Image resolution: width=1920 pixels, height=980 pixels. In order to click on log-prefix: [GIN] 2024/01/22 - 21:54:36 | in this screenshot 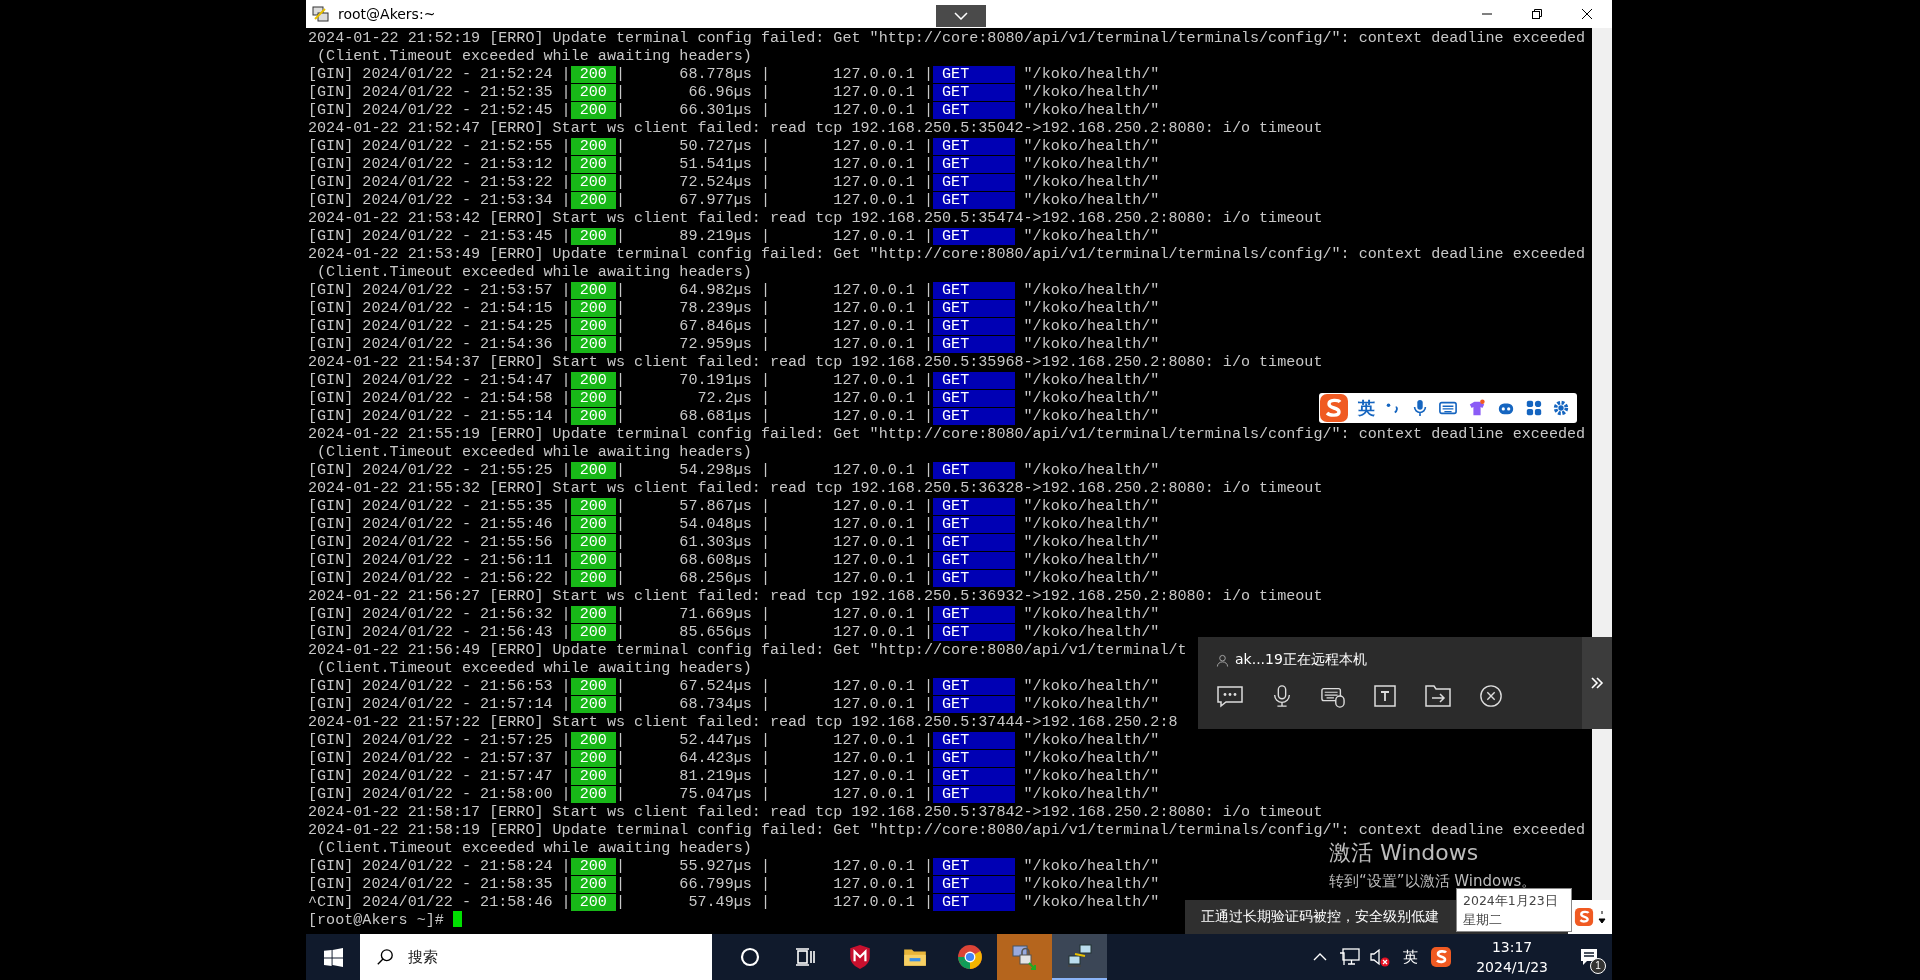, I will do `click(439, 344)`.